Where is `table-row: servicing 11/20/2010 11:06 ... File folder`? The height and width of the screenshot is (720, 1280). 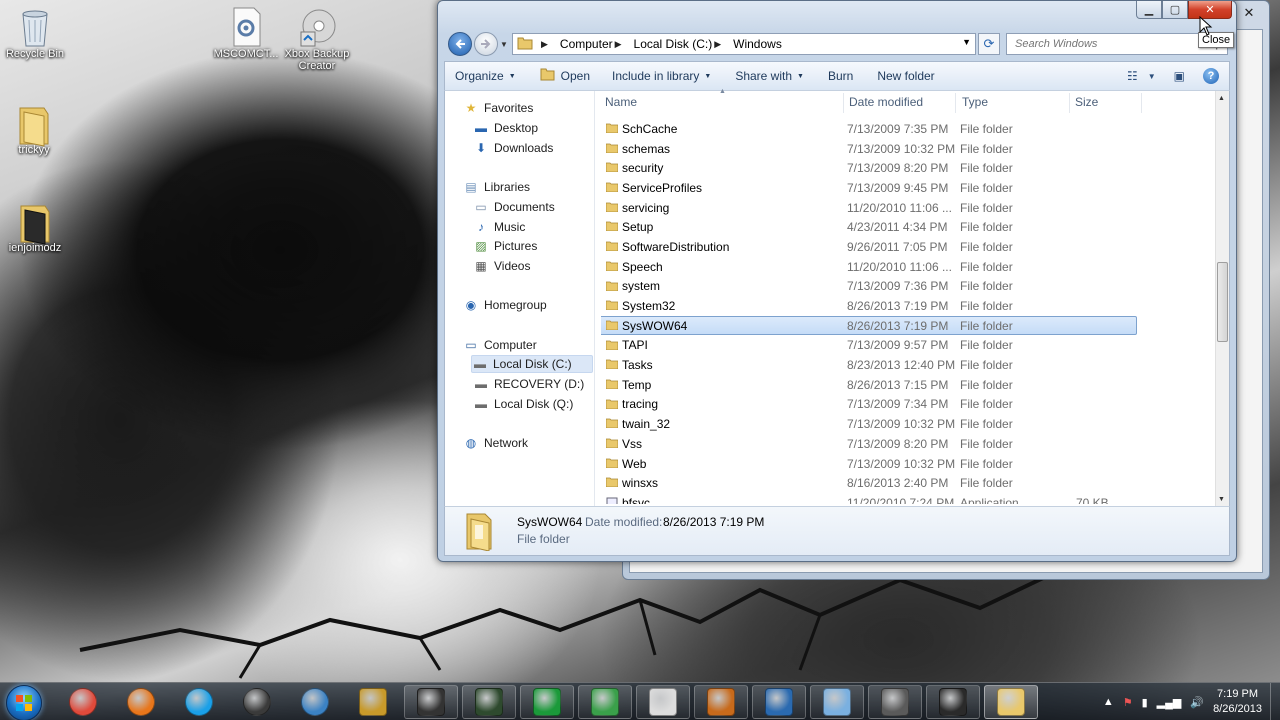
table-row: servicing 11/20/2010 11:06 ... File folder is located at coordinates (908, 208).